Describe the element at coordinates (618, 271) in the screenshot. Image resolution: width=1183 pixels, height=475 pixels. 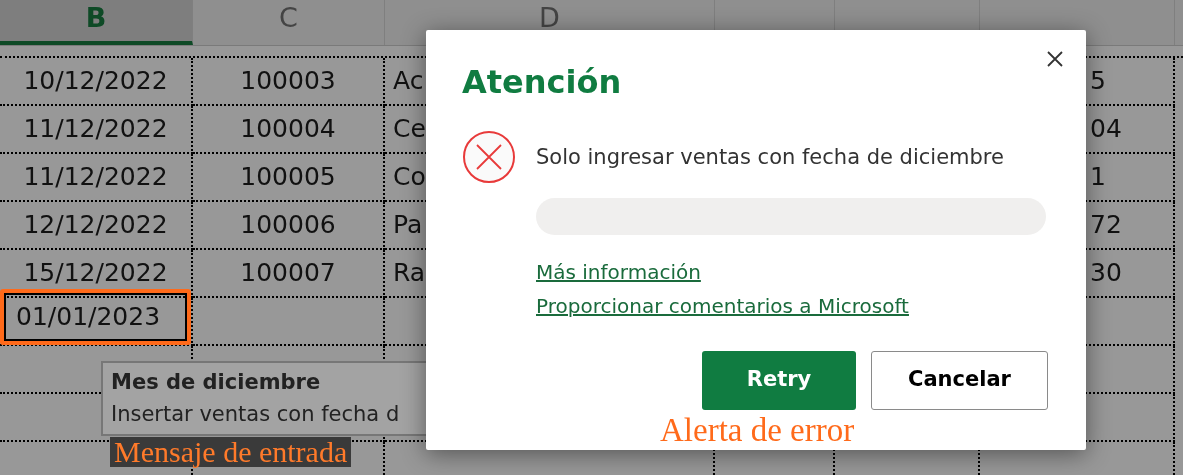
I see `link: Más información` at that location.